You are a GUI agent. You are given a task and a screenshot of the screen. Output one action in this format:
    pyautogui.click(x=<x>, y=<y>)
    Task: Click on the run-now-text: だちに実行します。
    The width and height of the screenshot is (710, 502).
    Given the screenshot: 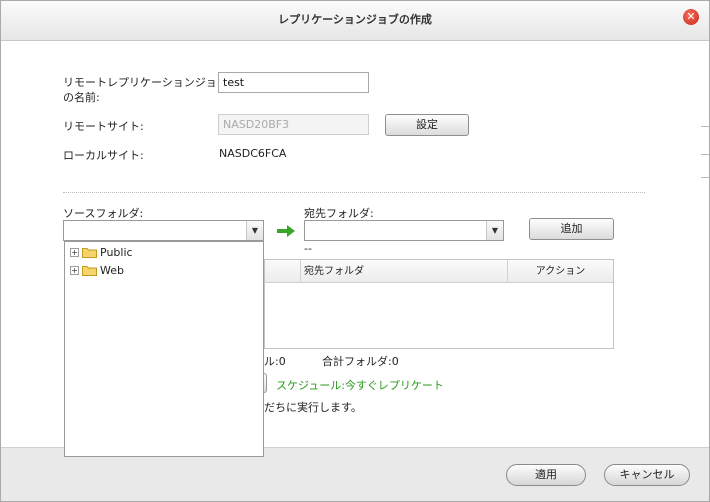 What is the action you would take?
    pyautogui.click(x=313, y=407)
    